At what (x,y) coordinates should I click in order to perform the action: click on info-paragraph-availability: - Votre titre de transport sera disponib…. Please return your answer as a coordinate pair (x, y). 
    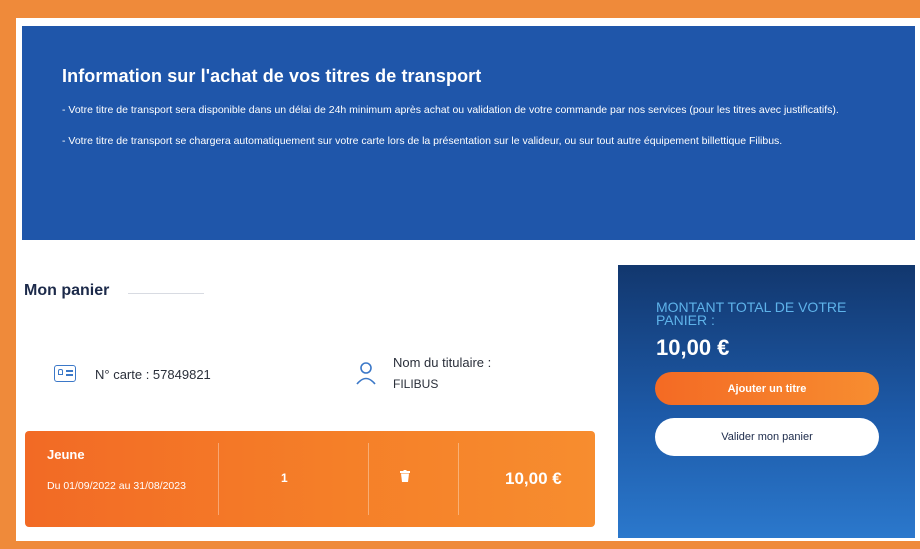
    Looking at the image, I should click on (450, 110).